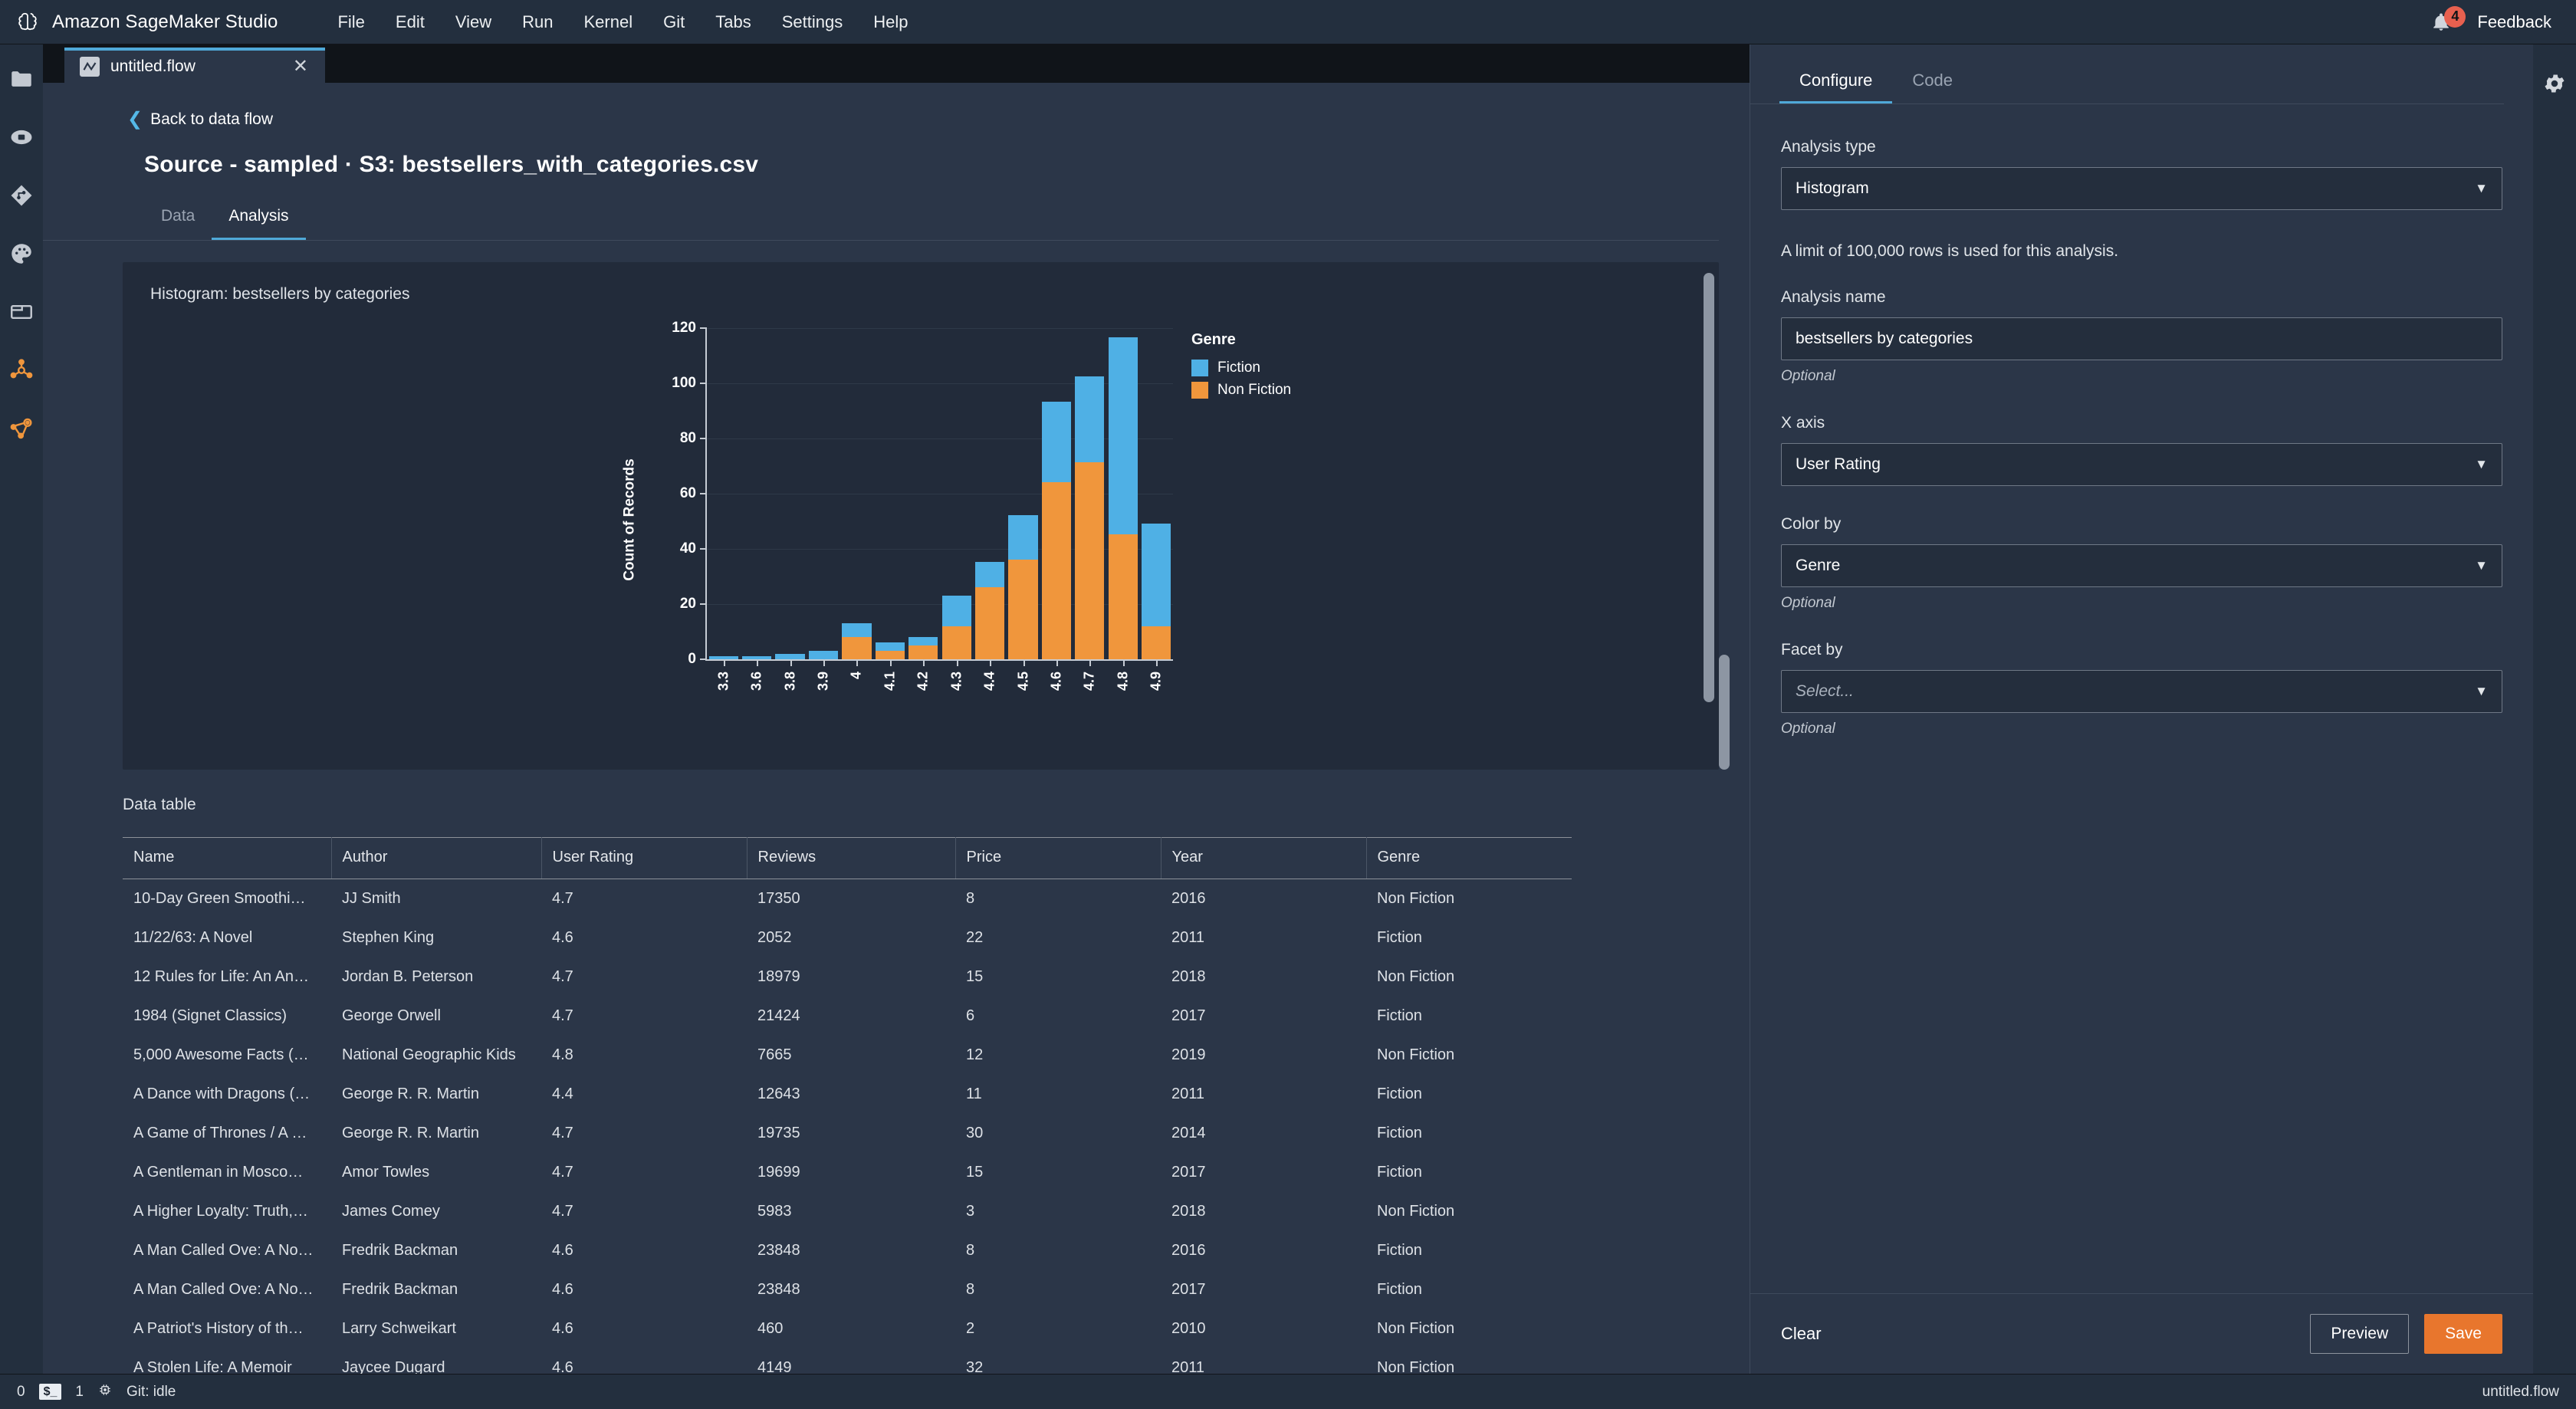 This screenshot has width=2576, height=1409. I want to click on bar-slot: 4.5, so click(1024, 509).